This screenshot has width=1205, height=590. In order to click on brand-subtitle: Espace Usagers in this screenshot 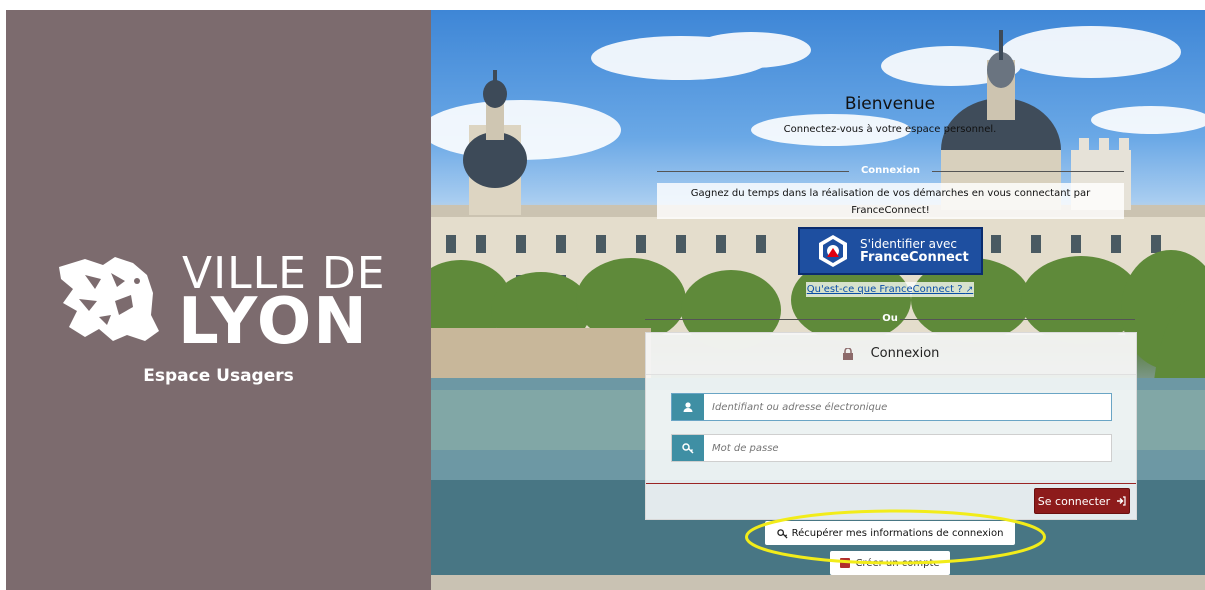, I will do `click(218, 376)`.